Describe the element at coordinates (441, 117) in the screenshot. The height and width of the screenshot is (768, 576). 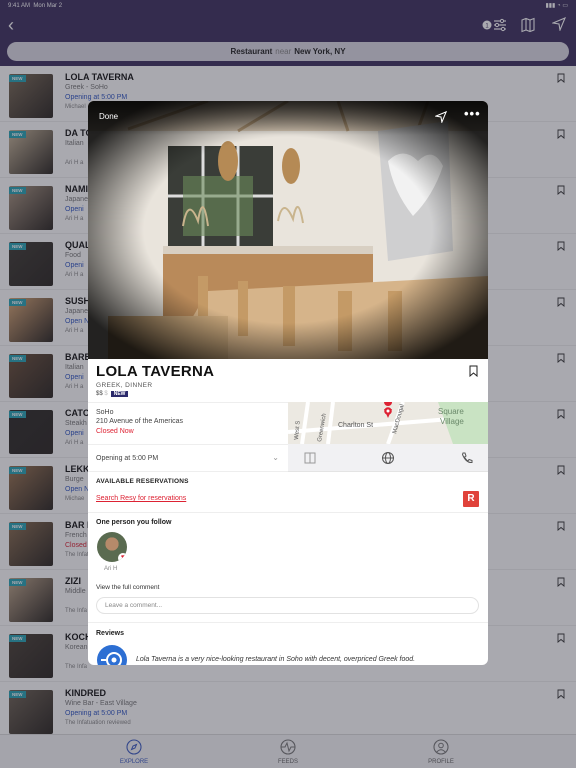
I see `share-icon` at that location.